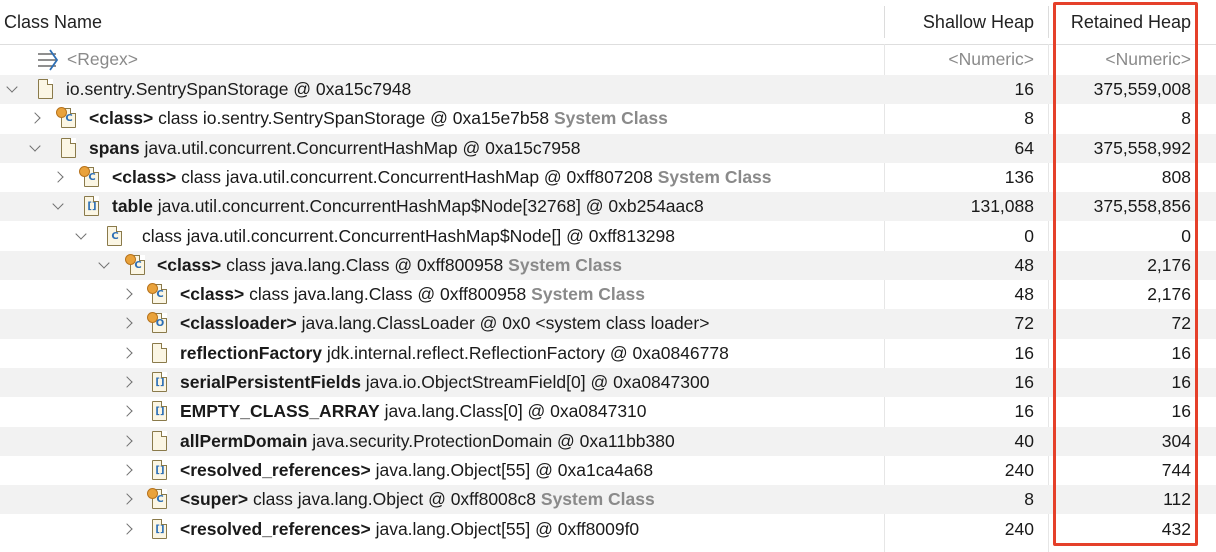  I want to click on shallow-heap-value: 131,088, so click(1002, 206).